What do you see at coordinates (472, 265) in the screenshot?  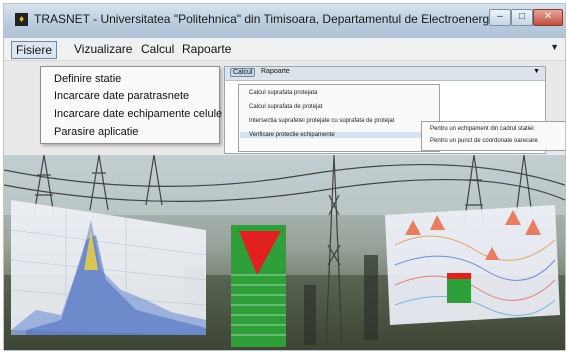 I see `contour-plot-right` at bounding box center [472, 265].